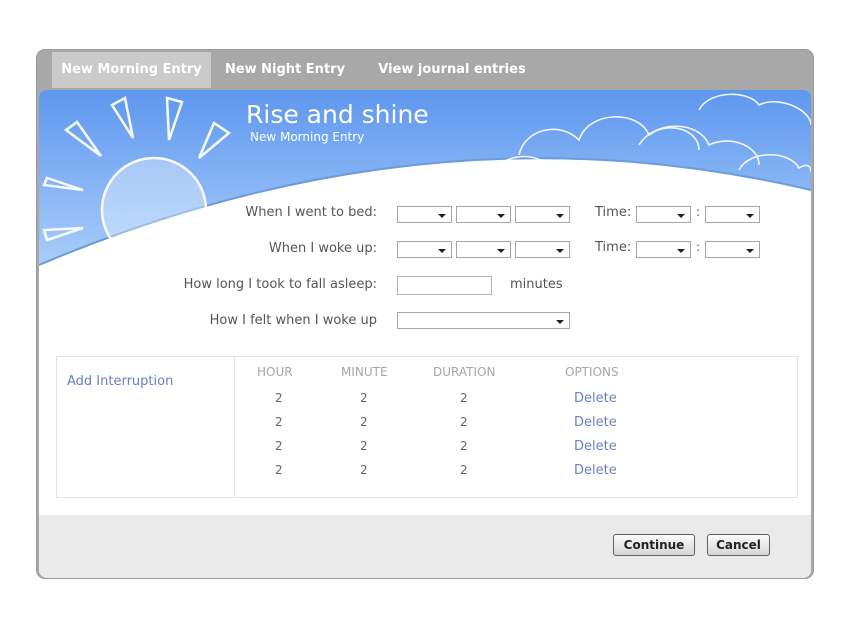  Describe the element at coordinates (592, 372) in the screenshot. I see `header-options: OPTIONS` at that location.